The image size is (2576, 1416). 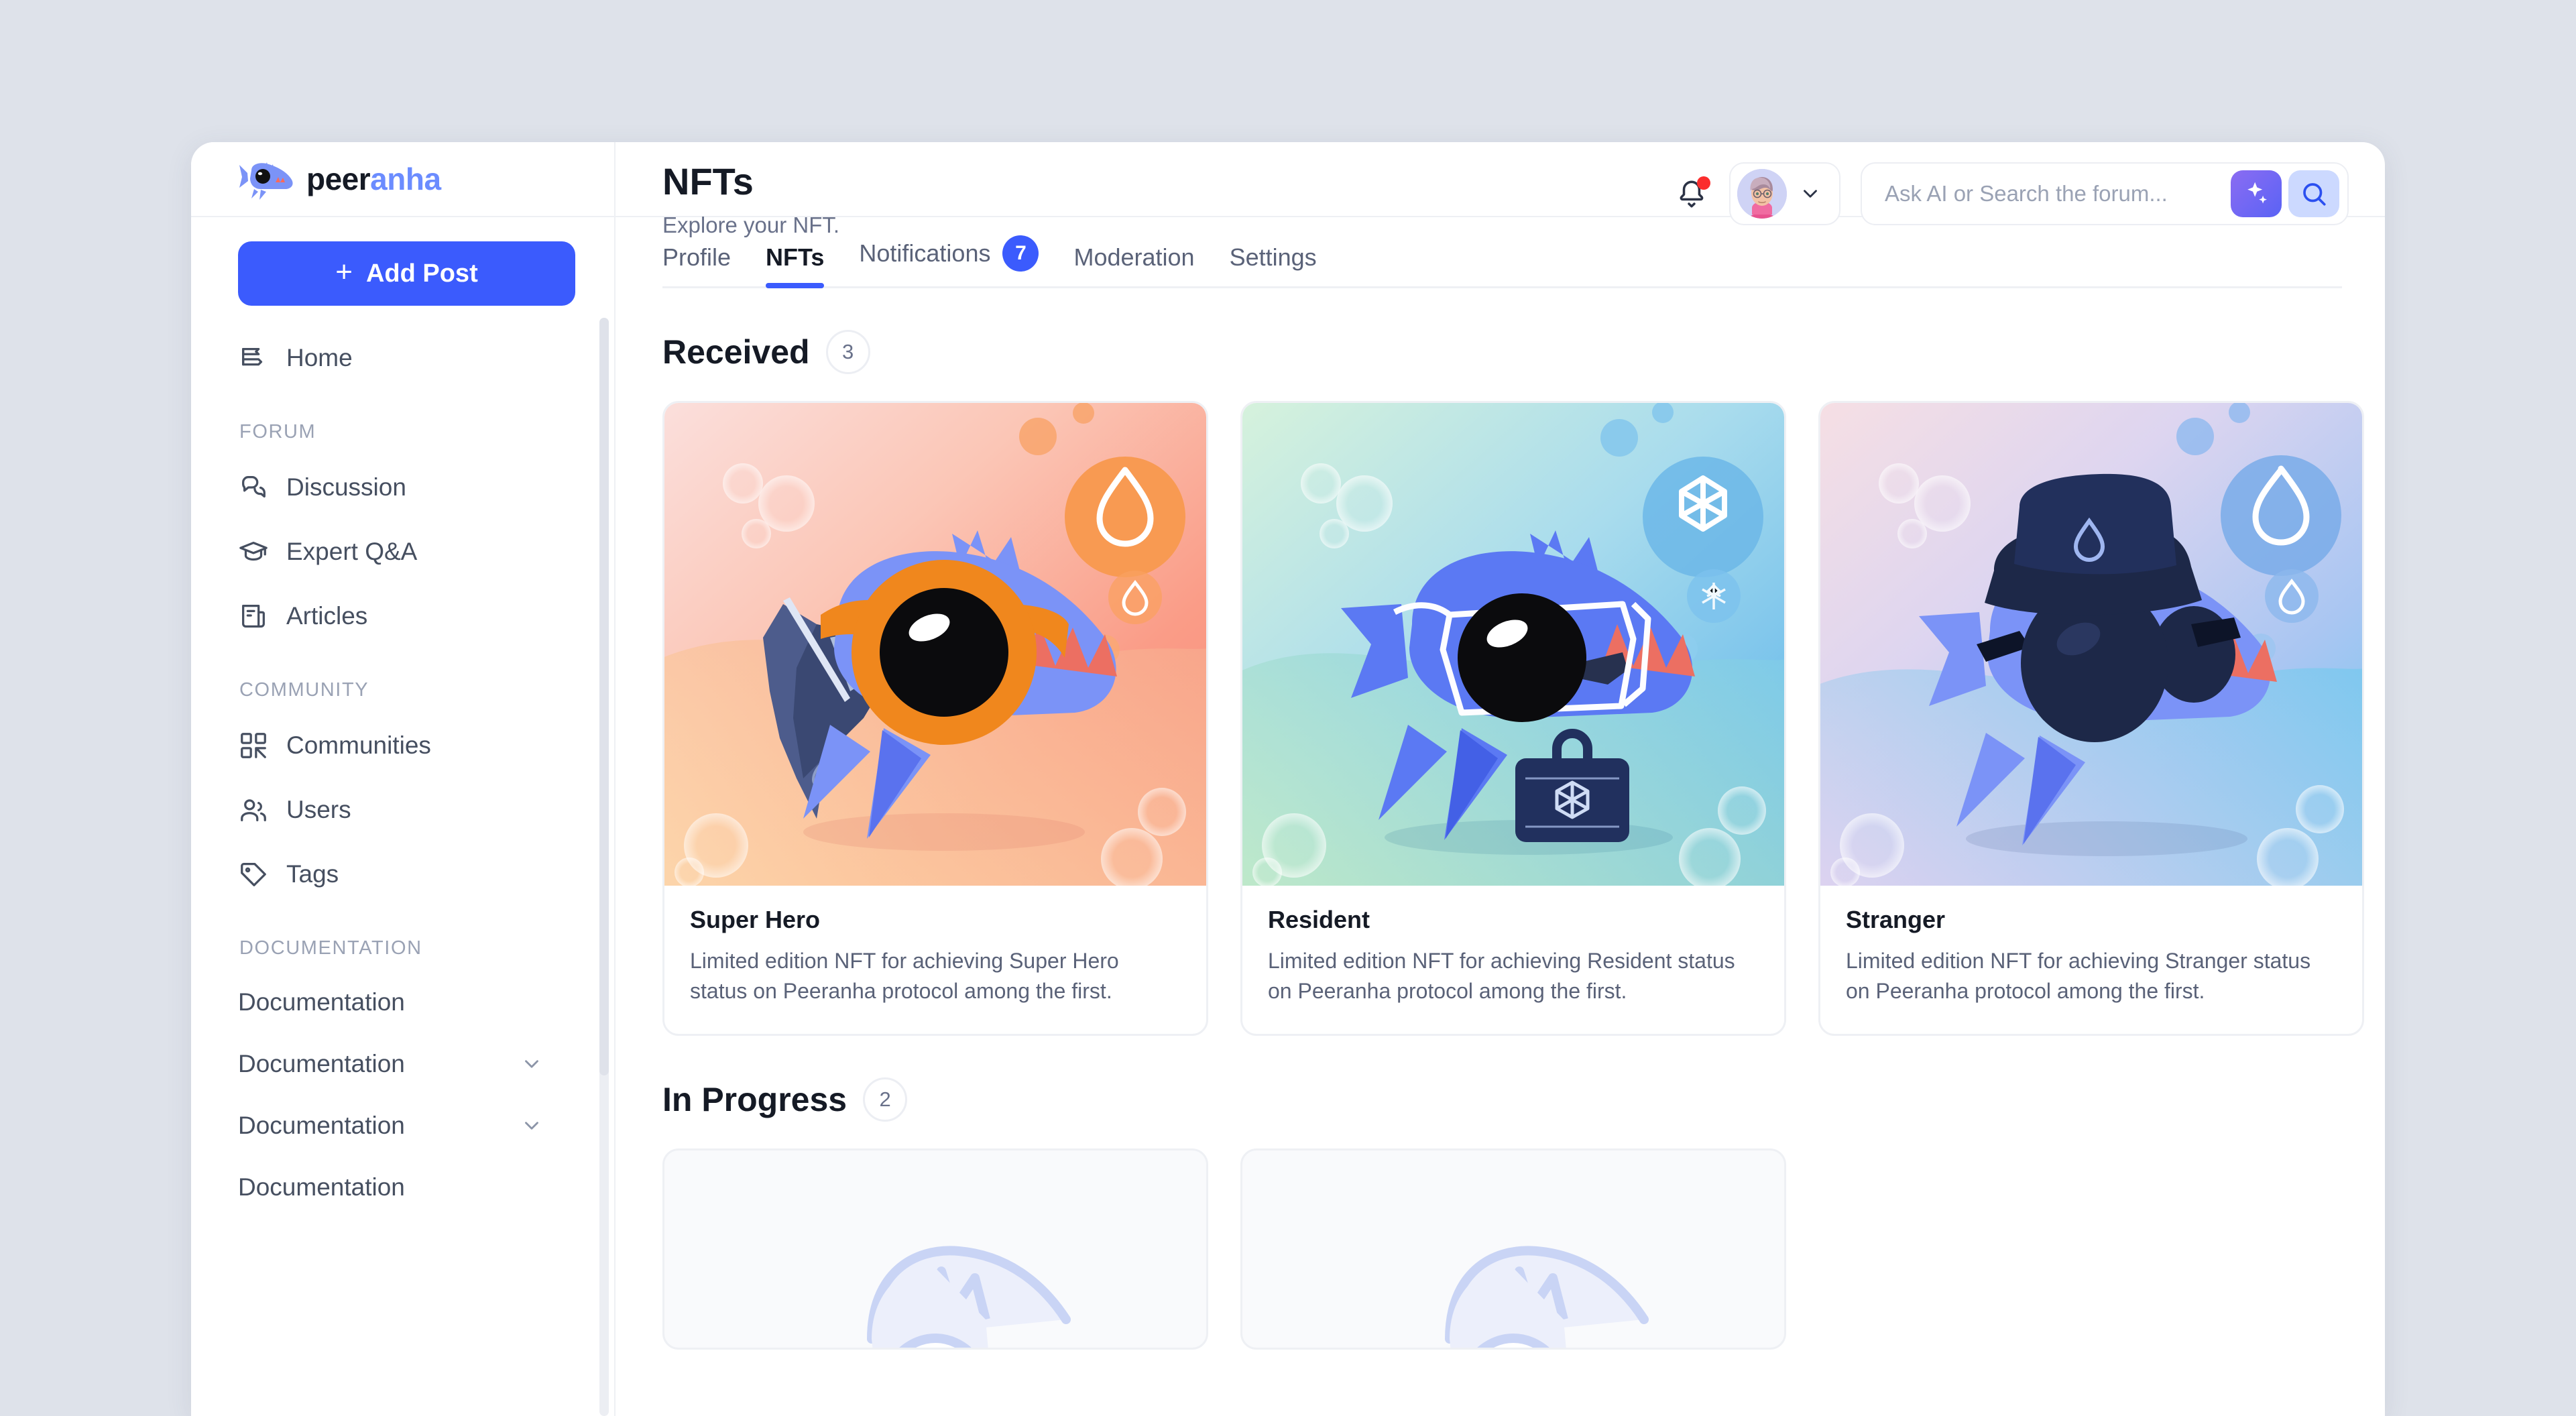 I want to click on section-title: In Progress, so click(x=754, y=1099).